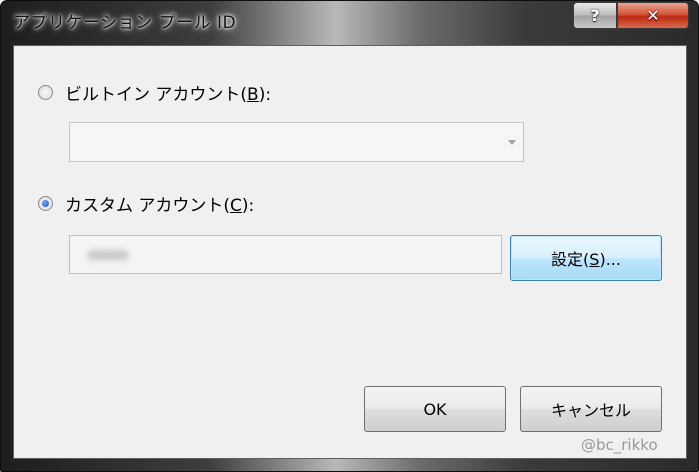 This screenshot has height=472, width=699. I want to click on chevron-down-icon, so click(512, 142).